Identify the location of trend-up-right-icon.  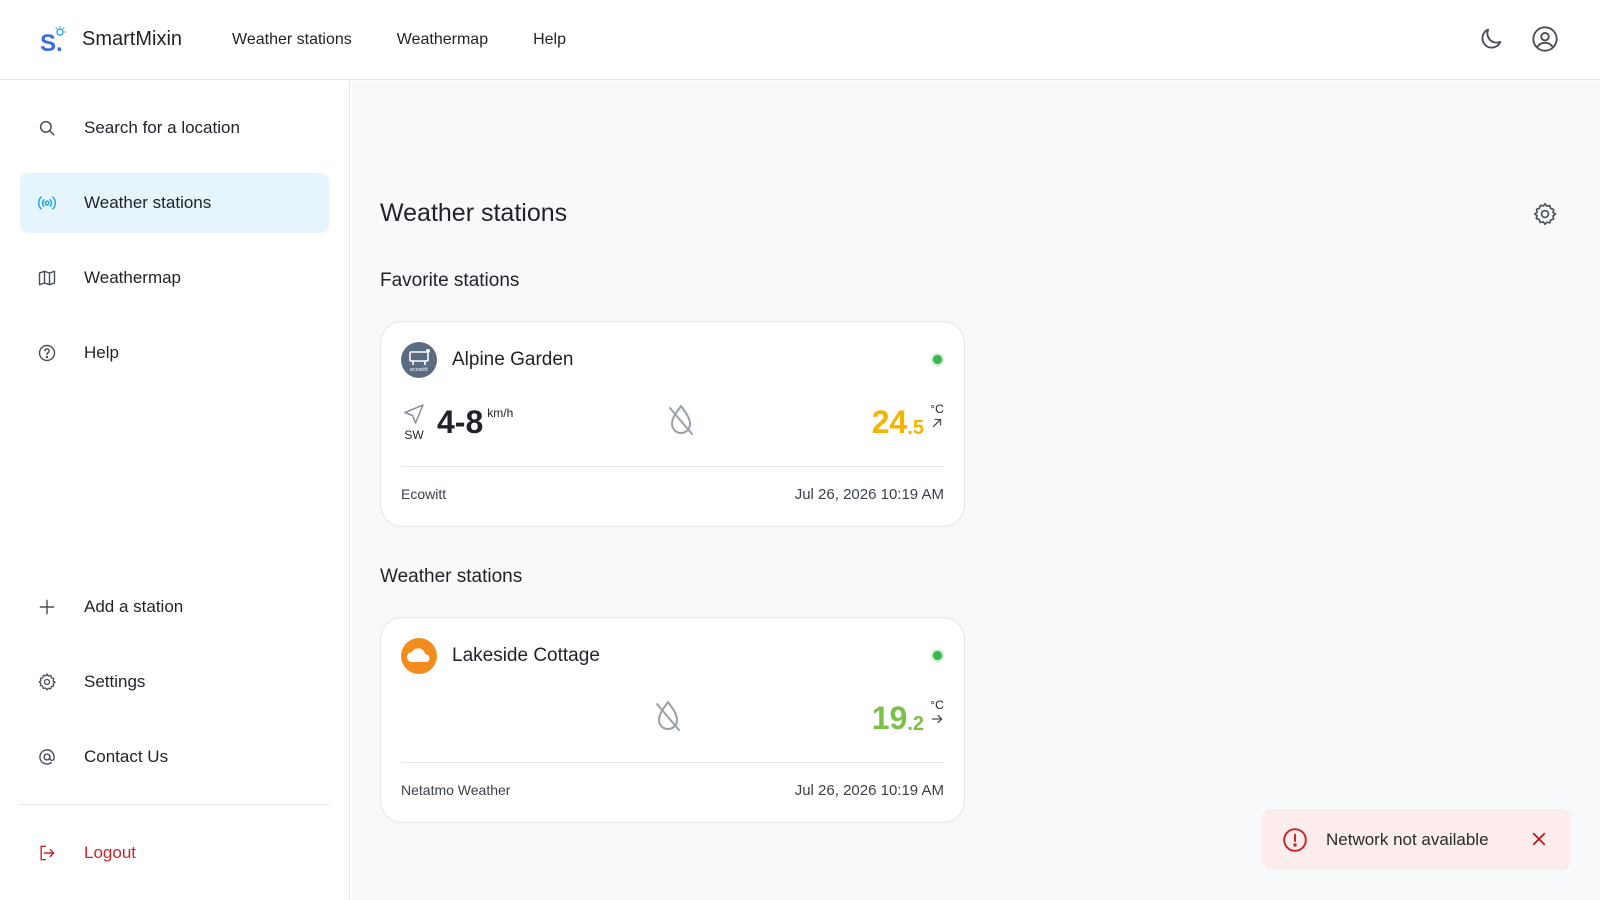
(937, 423).